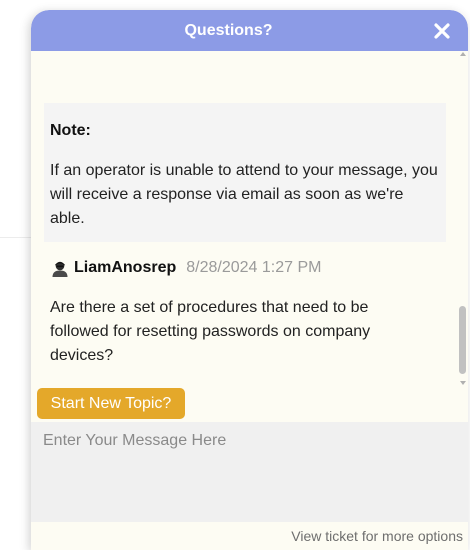 The height and width of the screenshot is (550, 470). What do you see at coordinates (377, 536) in the screenshot?
I see `view-ticket-link: View ticket for more options` at bounding box center [377, 536].